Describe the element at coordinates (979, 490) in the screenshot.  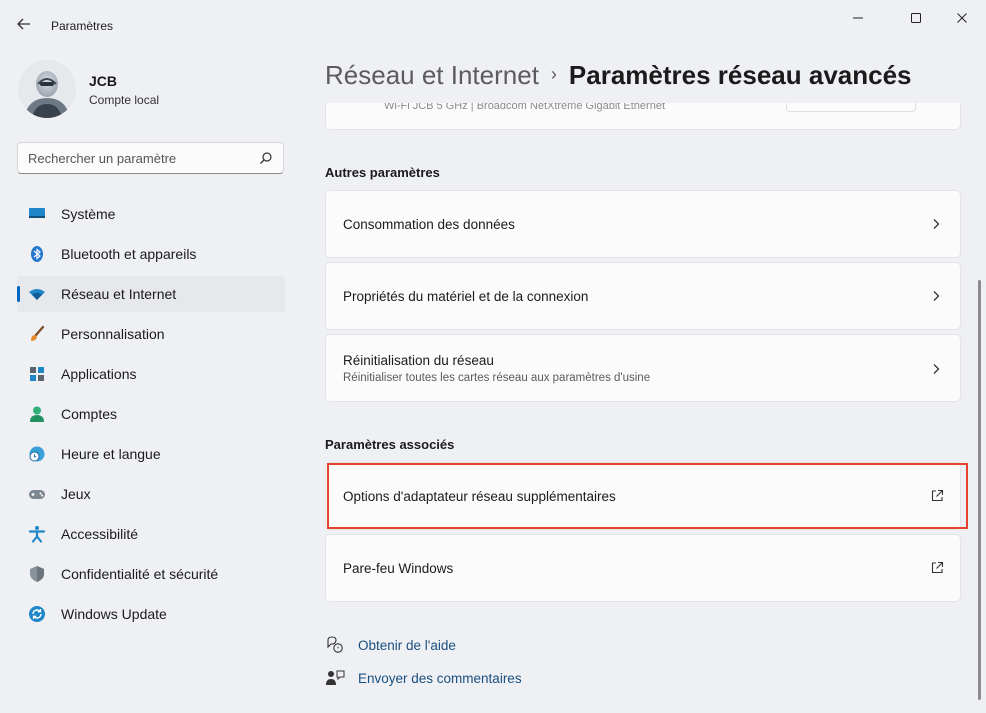
I see `scrollbar` at that location.